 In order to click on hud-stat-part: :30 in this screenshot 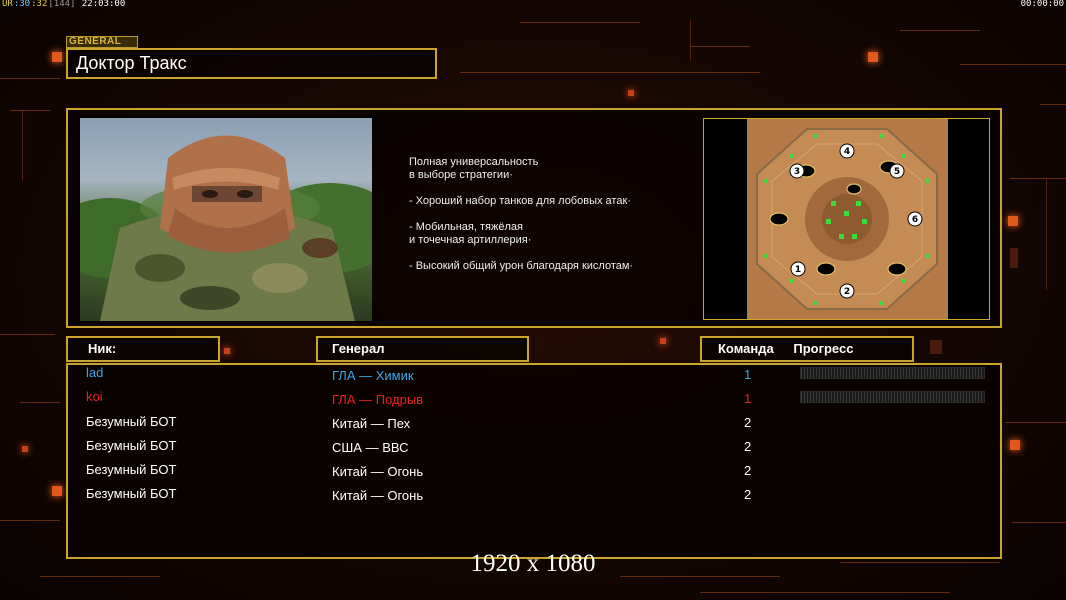, I will do `click(22, 4)`.